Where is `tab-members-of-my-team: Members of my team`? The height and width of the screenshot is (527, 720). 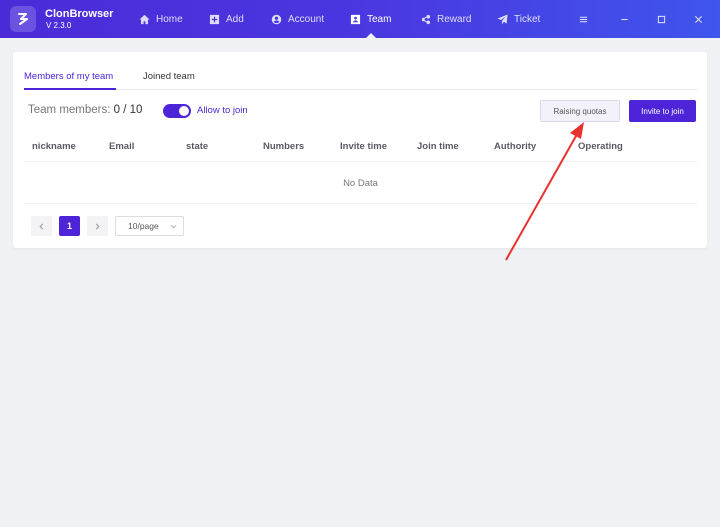 tab-members-of-my-team: Members of my team is located at coordinates (68, 76).